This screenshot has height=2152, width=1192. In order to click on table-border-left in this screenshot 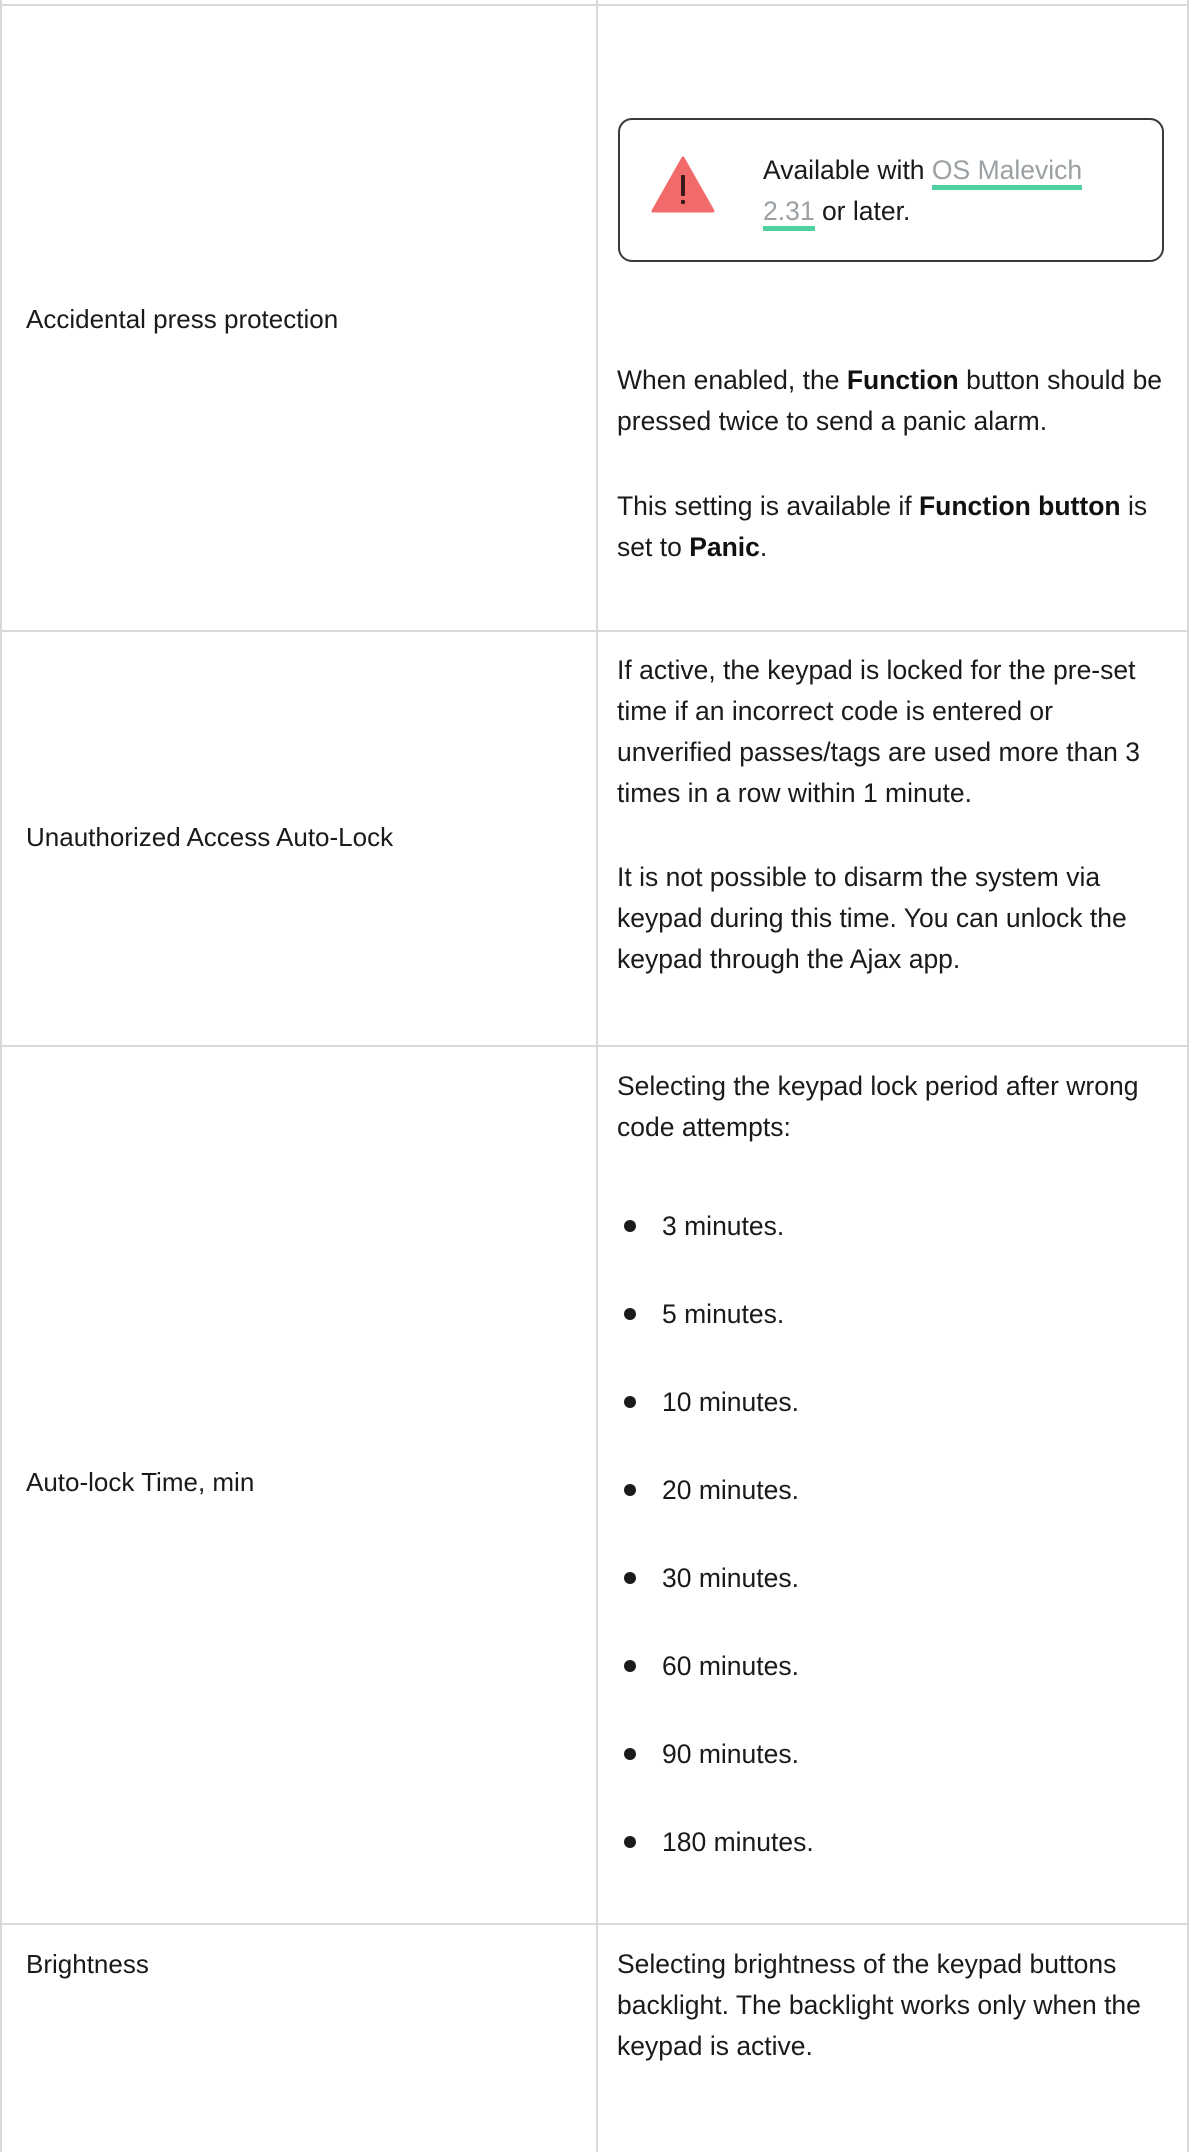, I will do `click(1, 1076)`.